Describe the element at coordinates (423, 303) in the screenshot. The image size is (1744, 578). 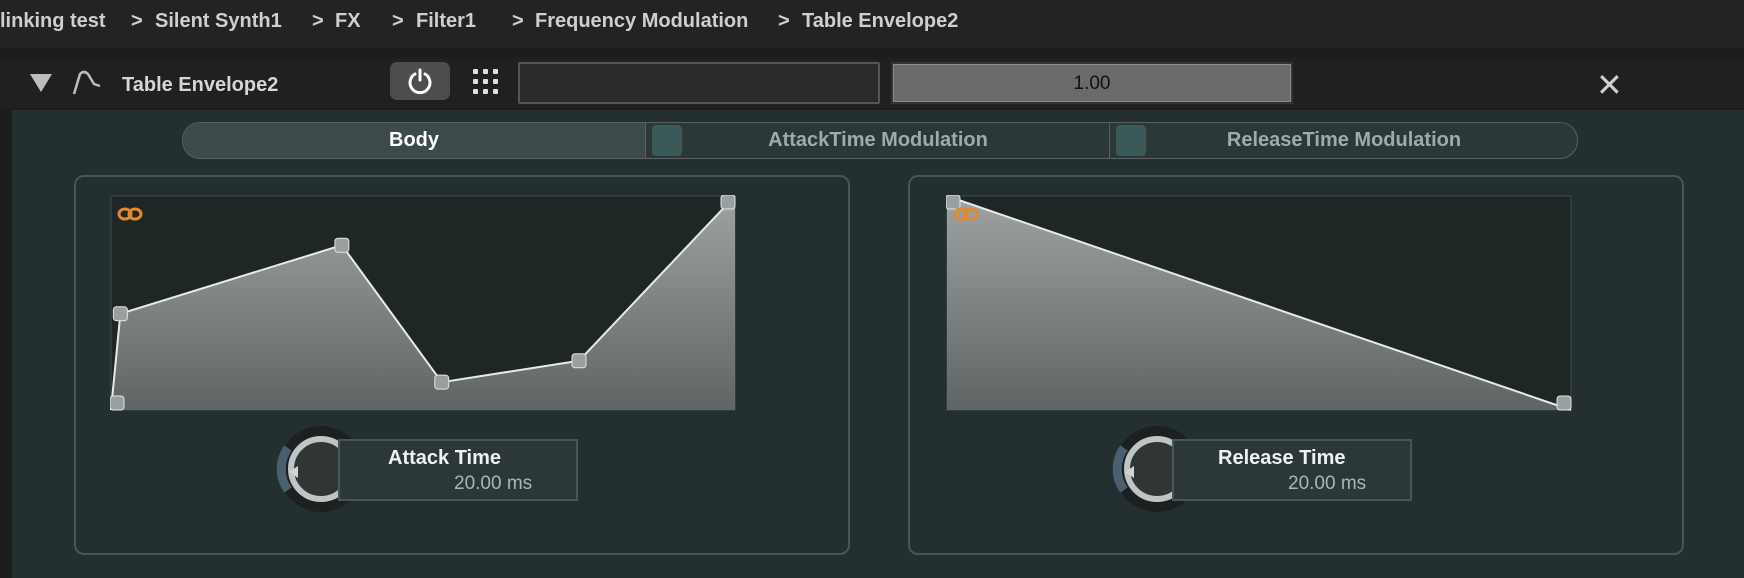
I see `attack-table-editor` at that location.